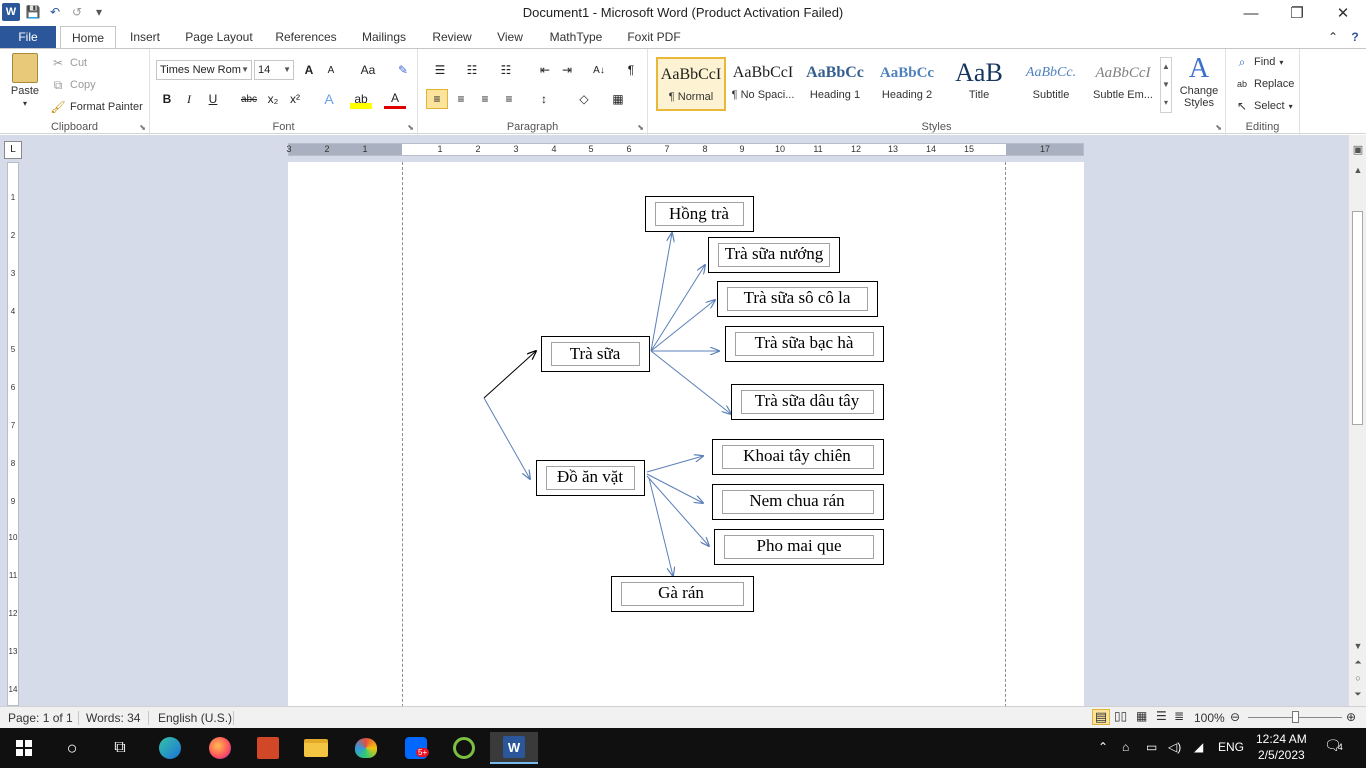  What do you see at coordinates (1357, 662) in the screenshot?
I see `previous-page-icon: ⏶` at bounding box center [1357, 662].